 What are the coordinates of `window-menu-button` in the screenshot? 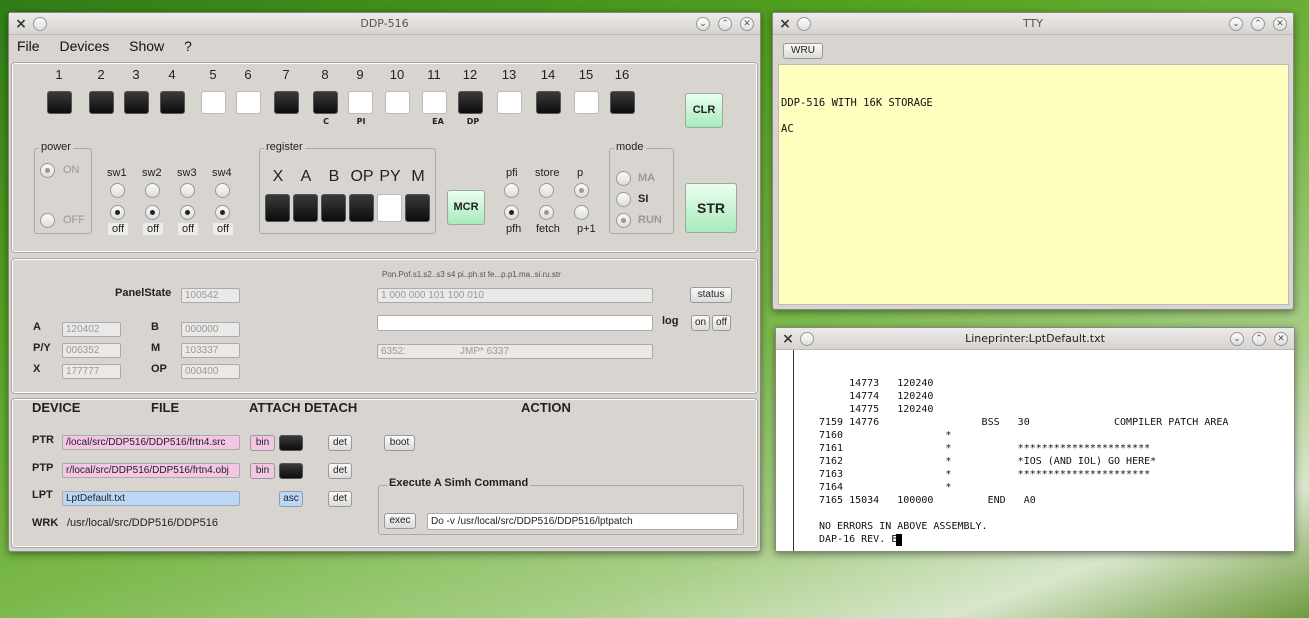 It's located at (40, 24).